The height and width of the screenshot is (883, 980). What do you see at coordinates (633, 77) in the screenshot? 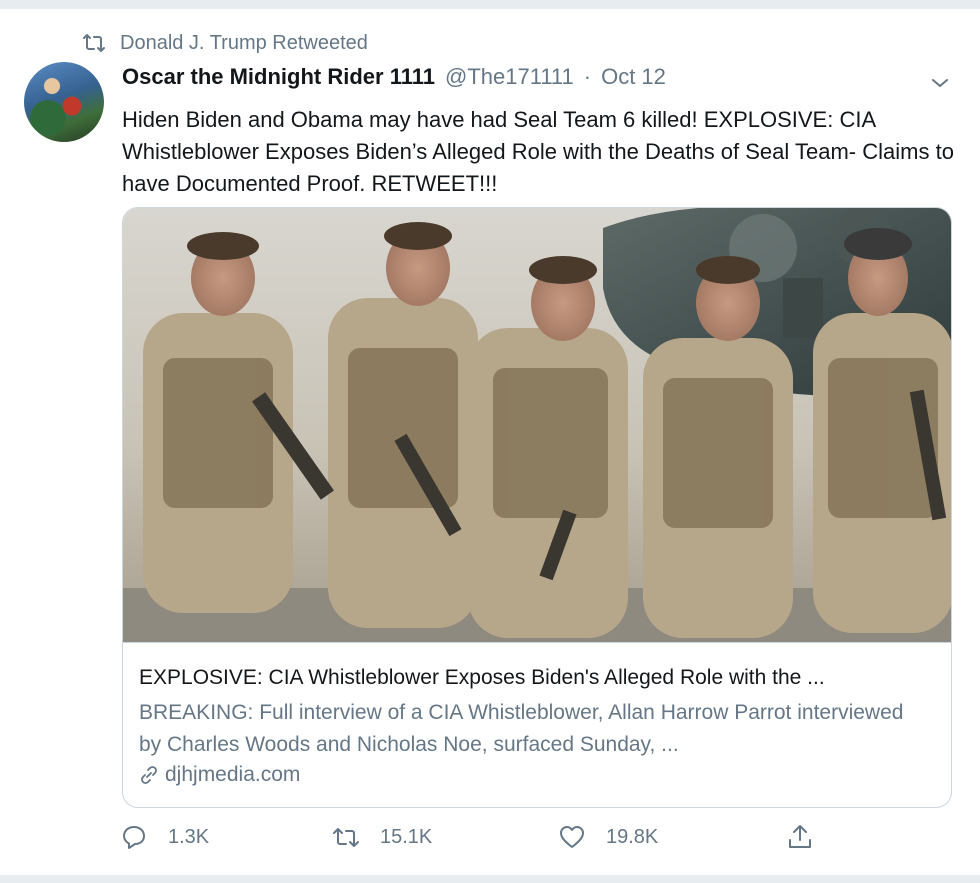
I see `tweet-date: Oct 12` at bounding box center [633, 77].